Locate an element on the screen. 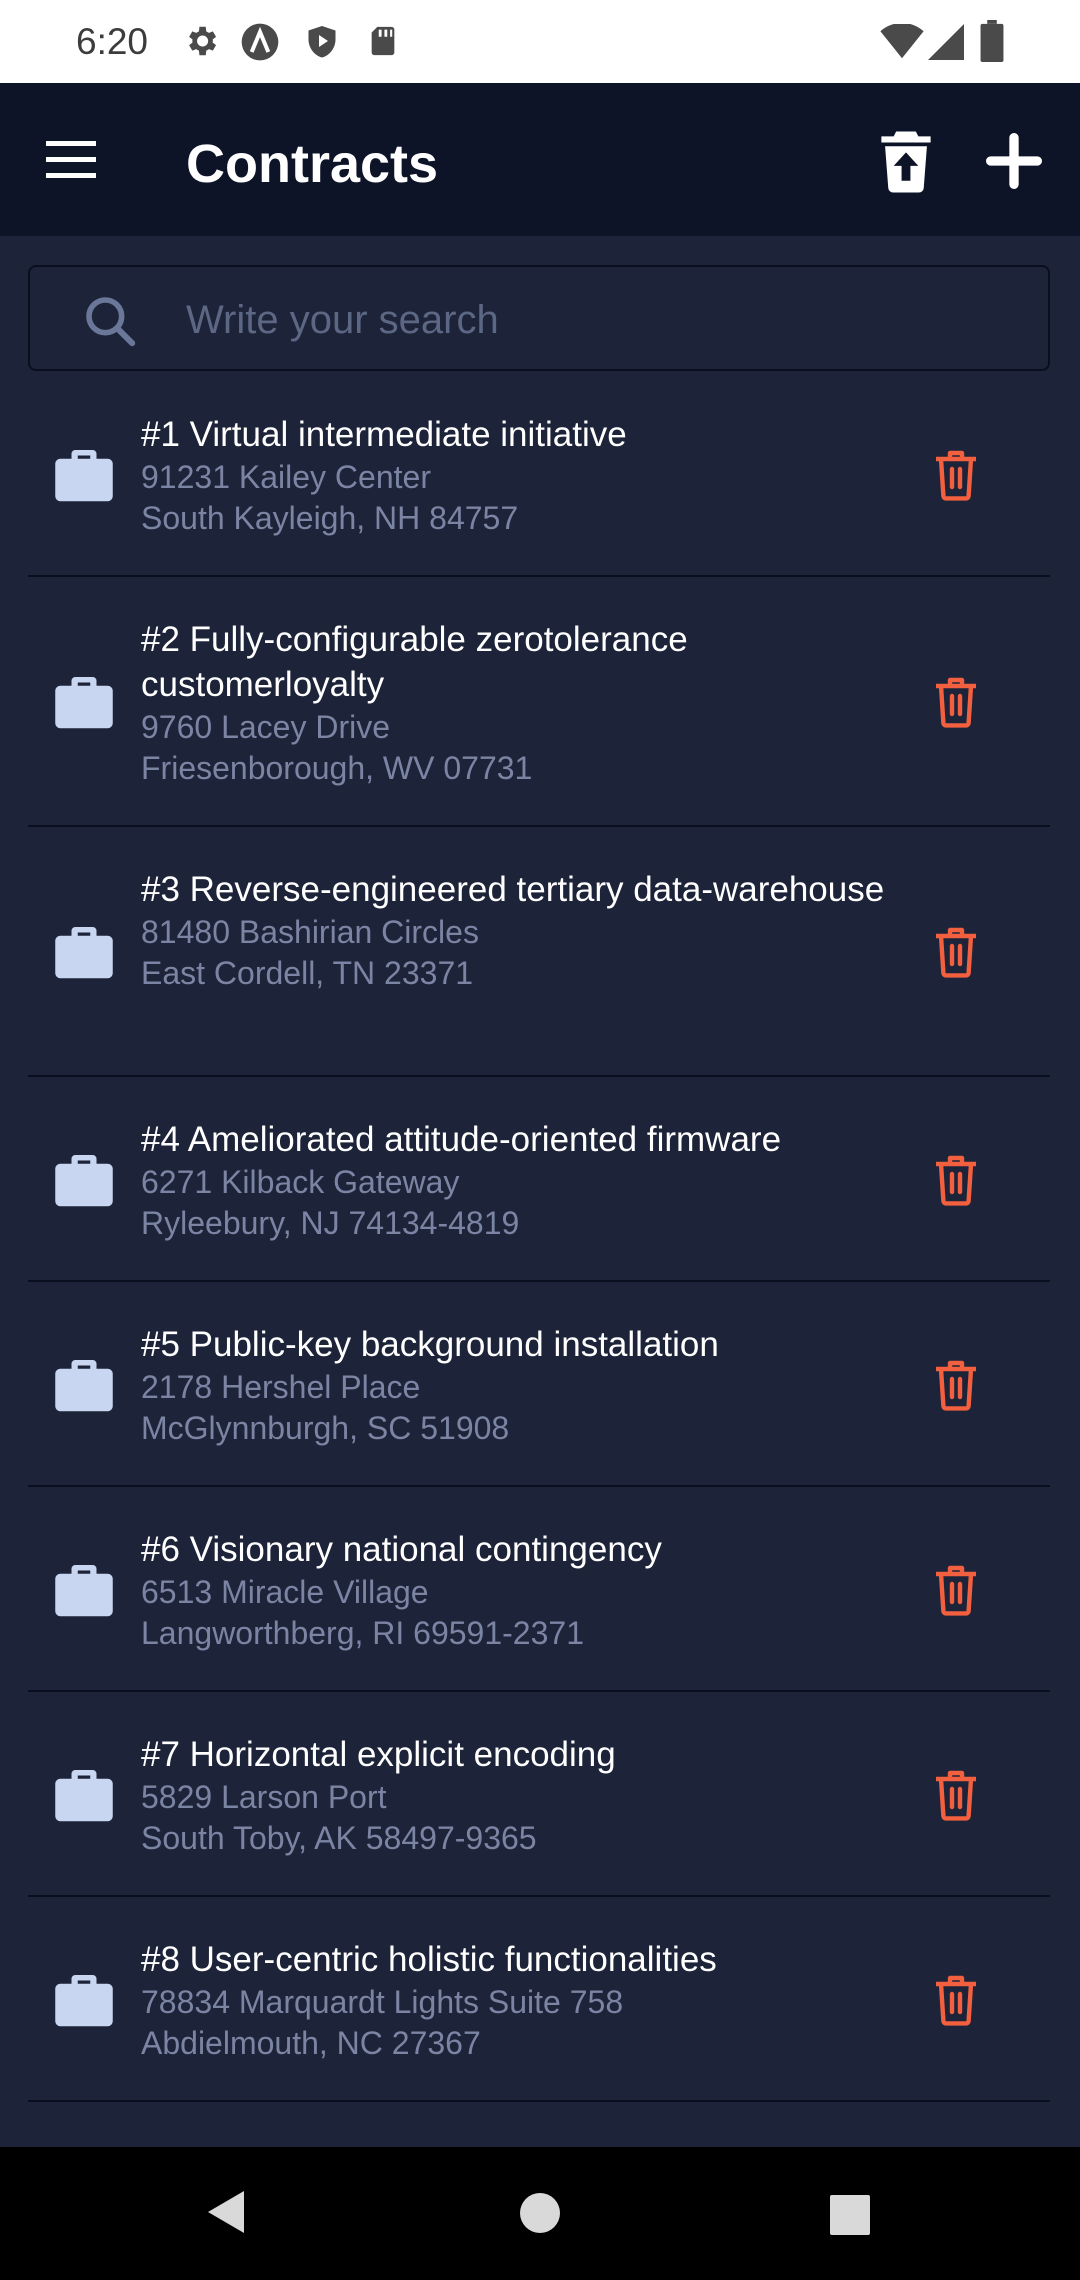 Image resolution: width=1080 pixels, height=2280 pixels. a-circle-icon is located at coordinates (260, 42).